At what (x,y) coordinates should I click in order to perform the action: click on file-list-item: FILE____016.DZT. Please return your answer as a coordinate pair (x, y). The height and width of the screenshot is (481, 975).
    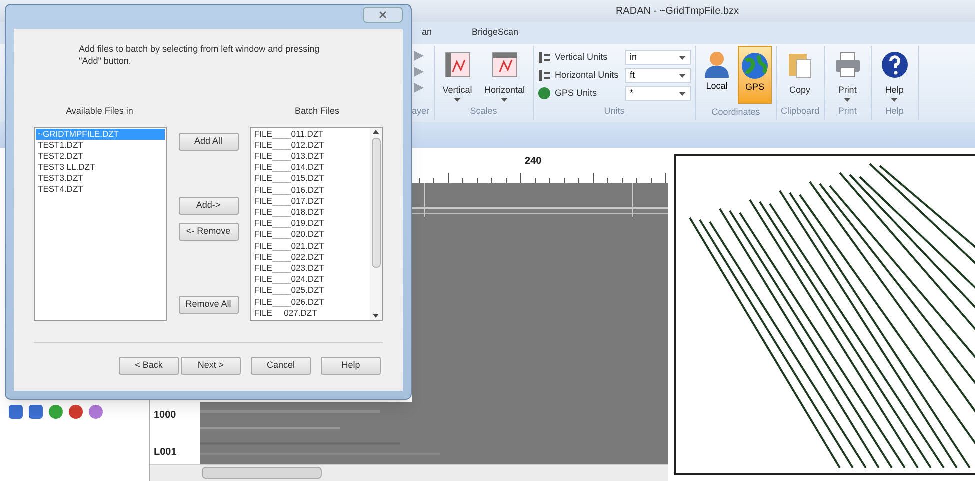
    Looking at the image, I should click on (310, 190).